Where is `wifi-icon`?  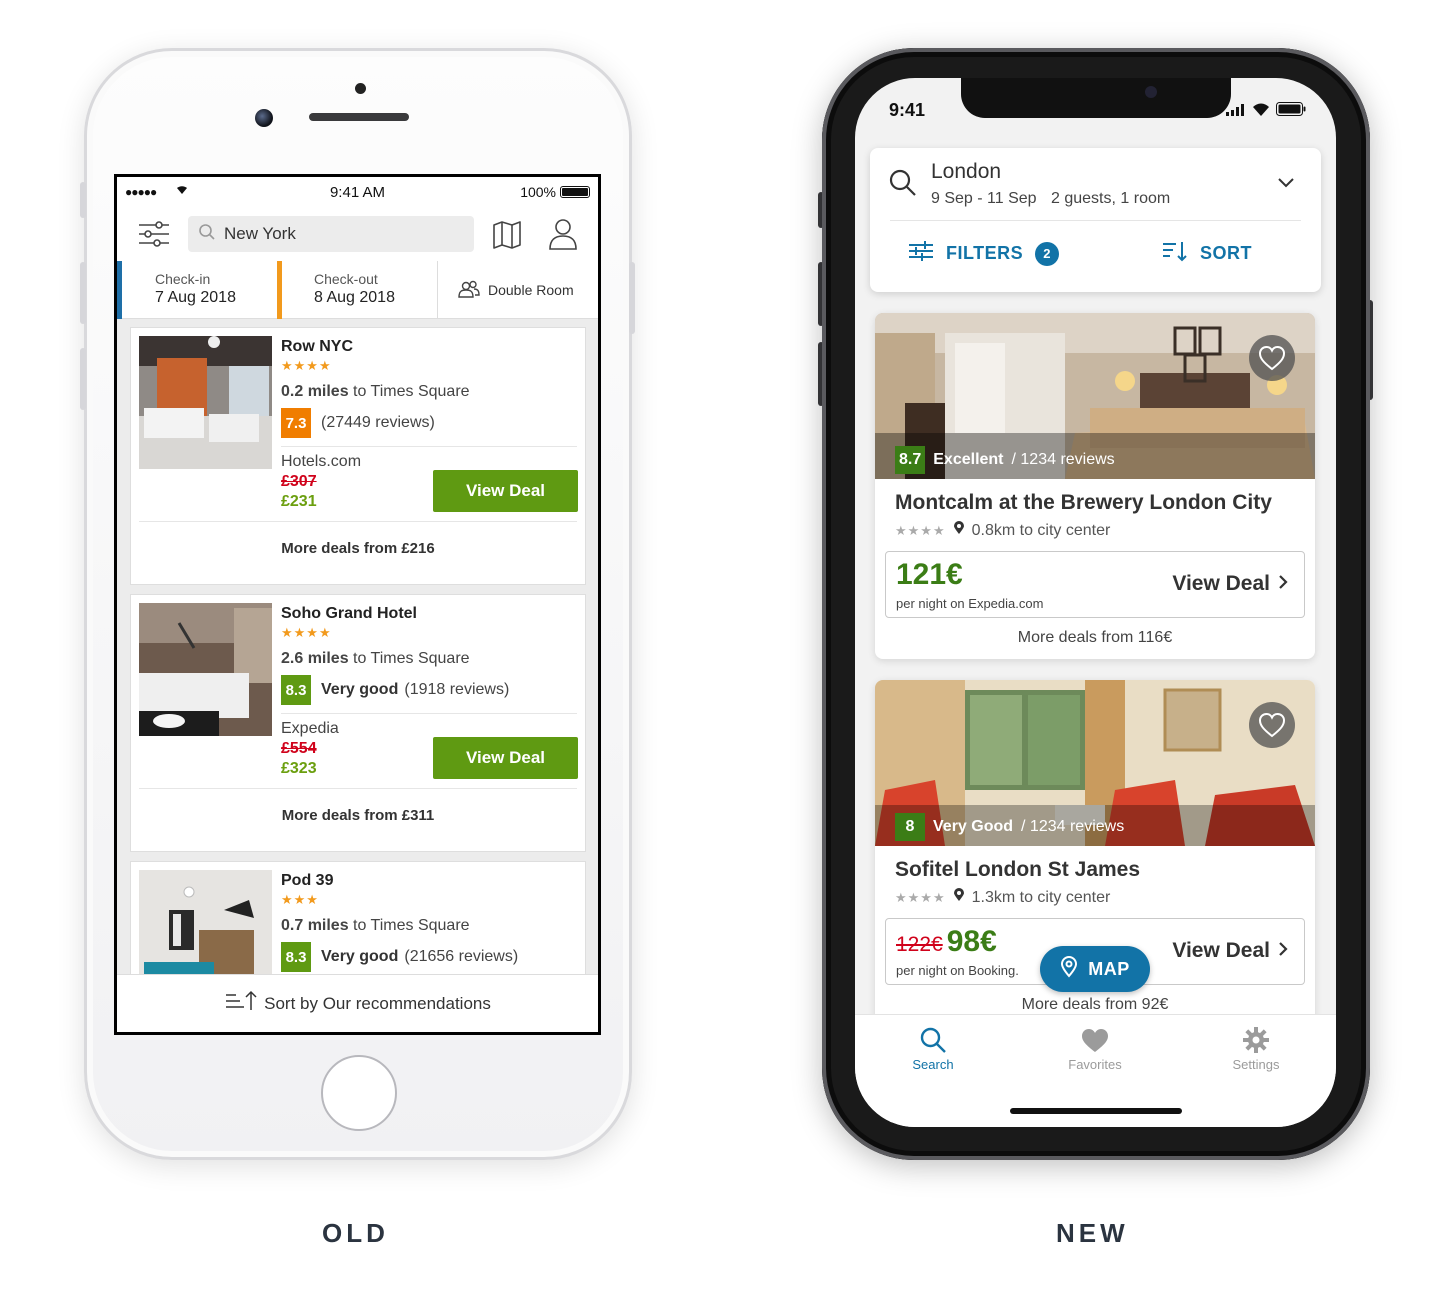
wifi-icon is located at coordinates (1261, 112).